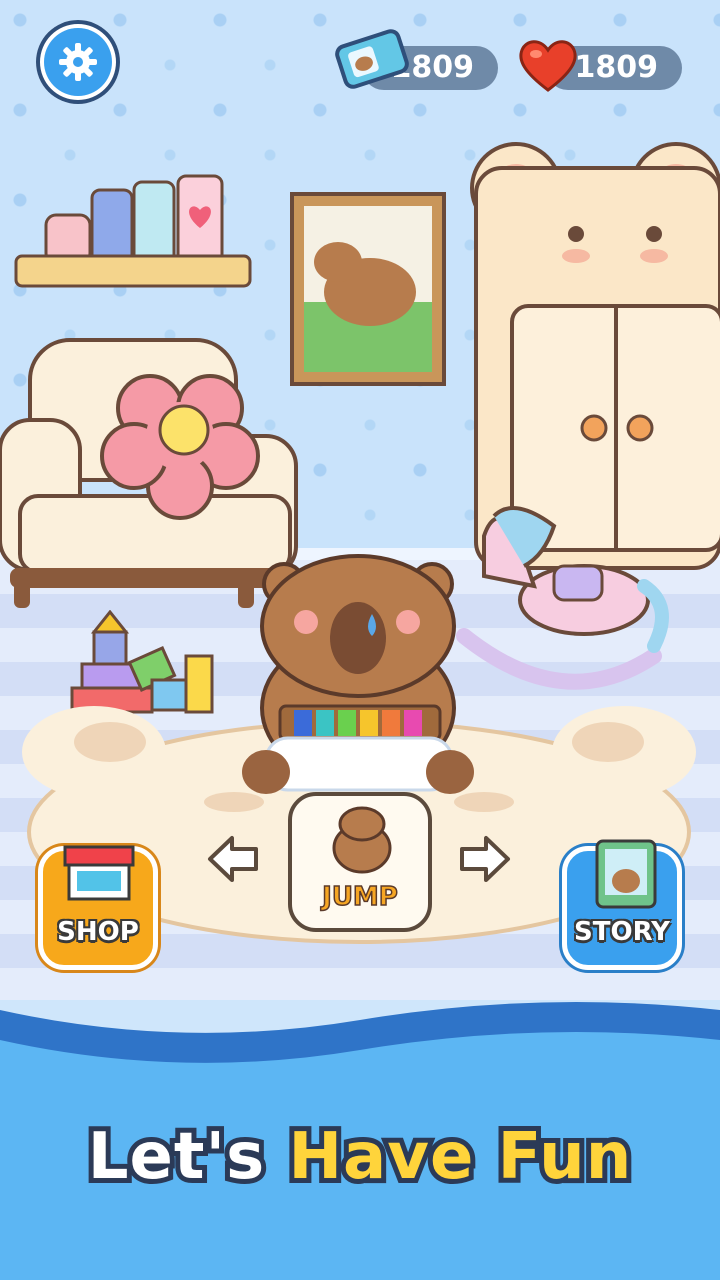 The image size is (720, 1280). Describe the element at coordinates (548, 66) in the screenshot. I see `heart-icon` at that location.